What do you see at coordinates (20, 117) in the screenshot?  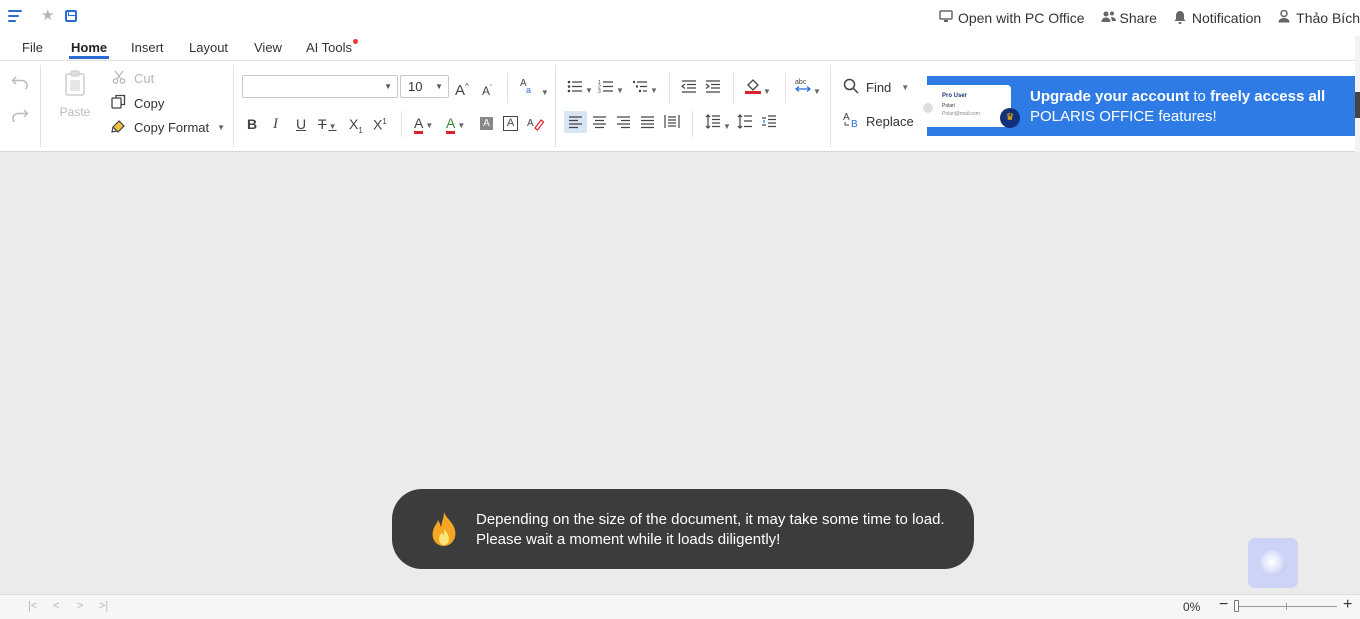 I see `redo-icon` at bounding box center [20, 117].